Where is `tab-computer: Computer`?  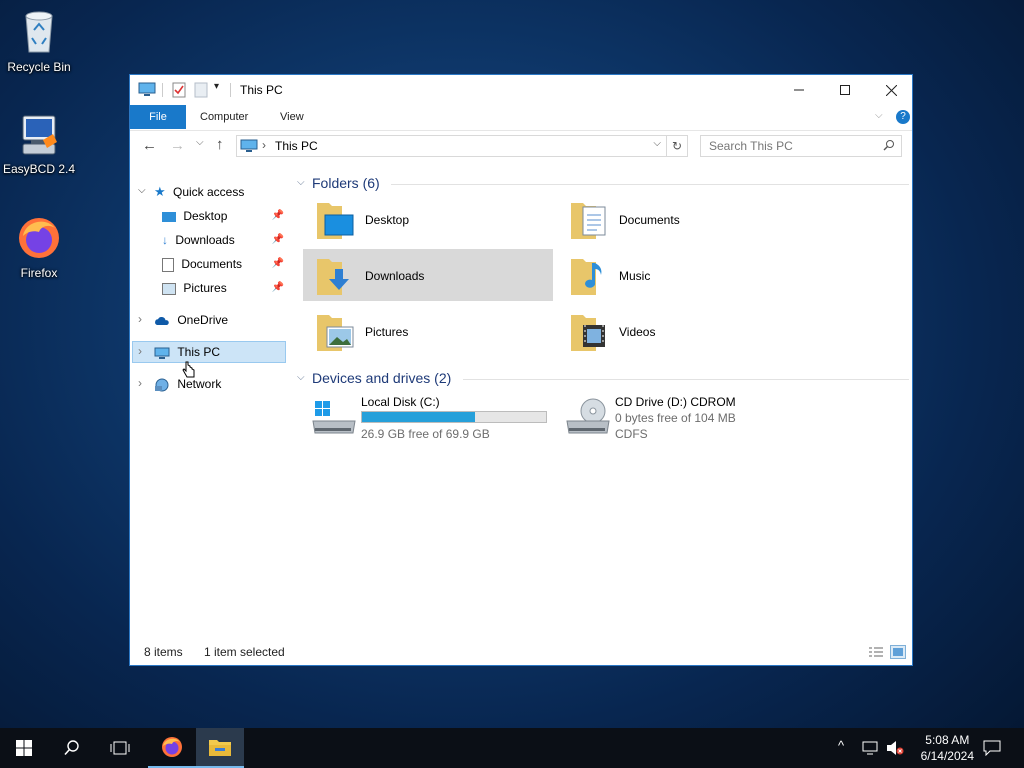
tab-computer: Computer is located at coordinates (224, 117).